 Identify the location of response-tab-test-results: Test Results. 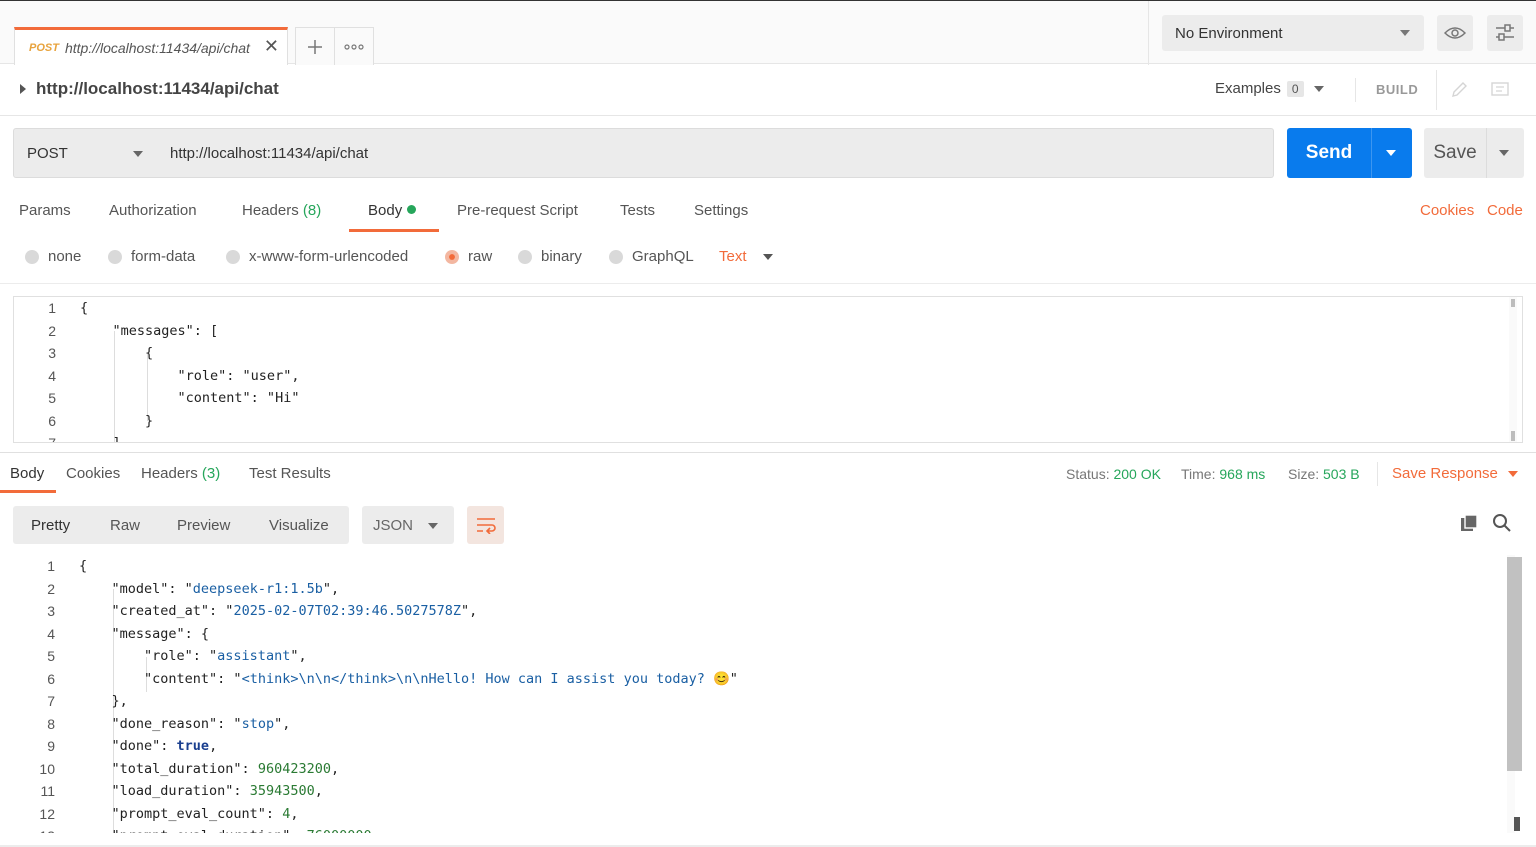
(290, 473).